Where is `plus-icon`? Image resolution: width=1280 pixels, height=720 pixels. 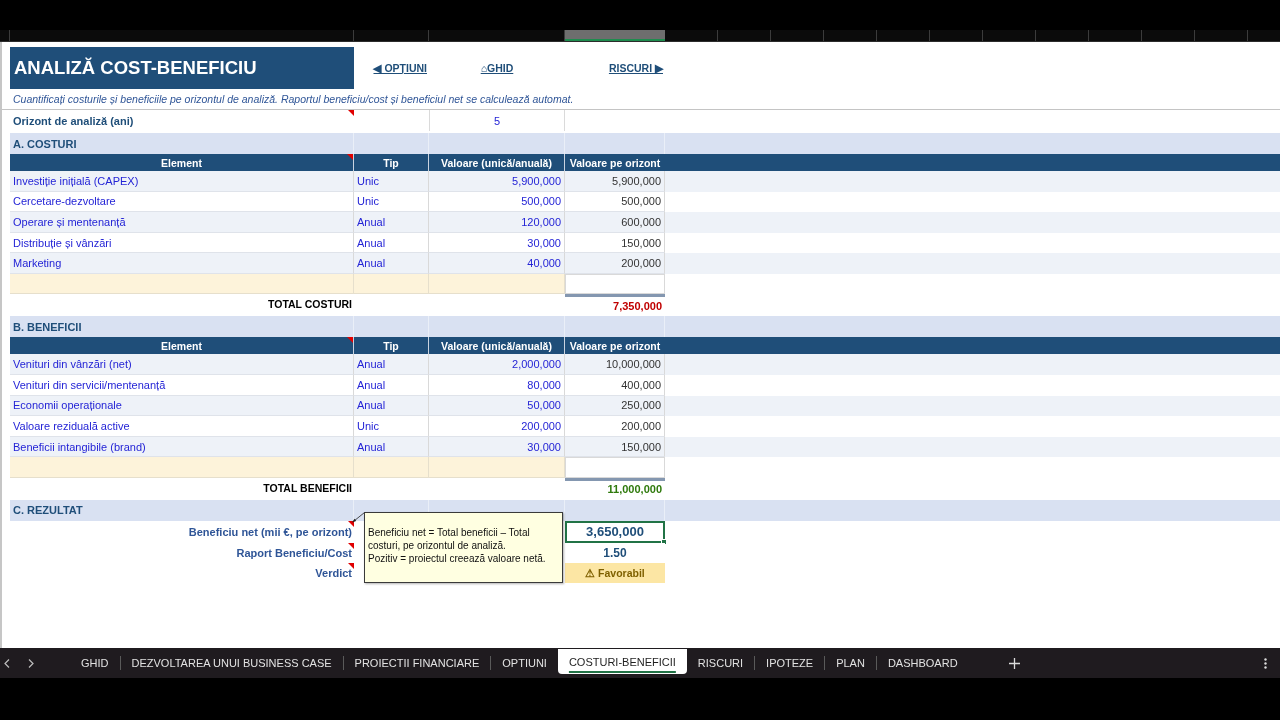
plus-icon is located at coordinates (1014, 663).